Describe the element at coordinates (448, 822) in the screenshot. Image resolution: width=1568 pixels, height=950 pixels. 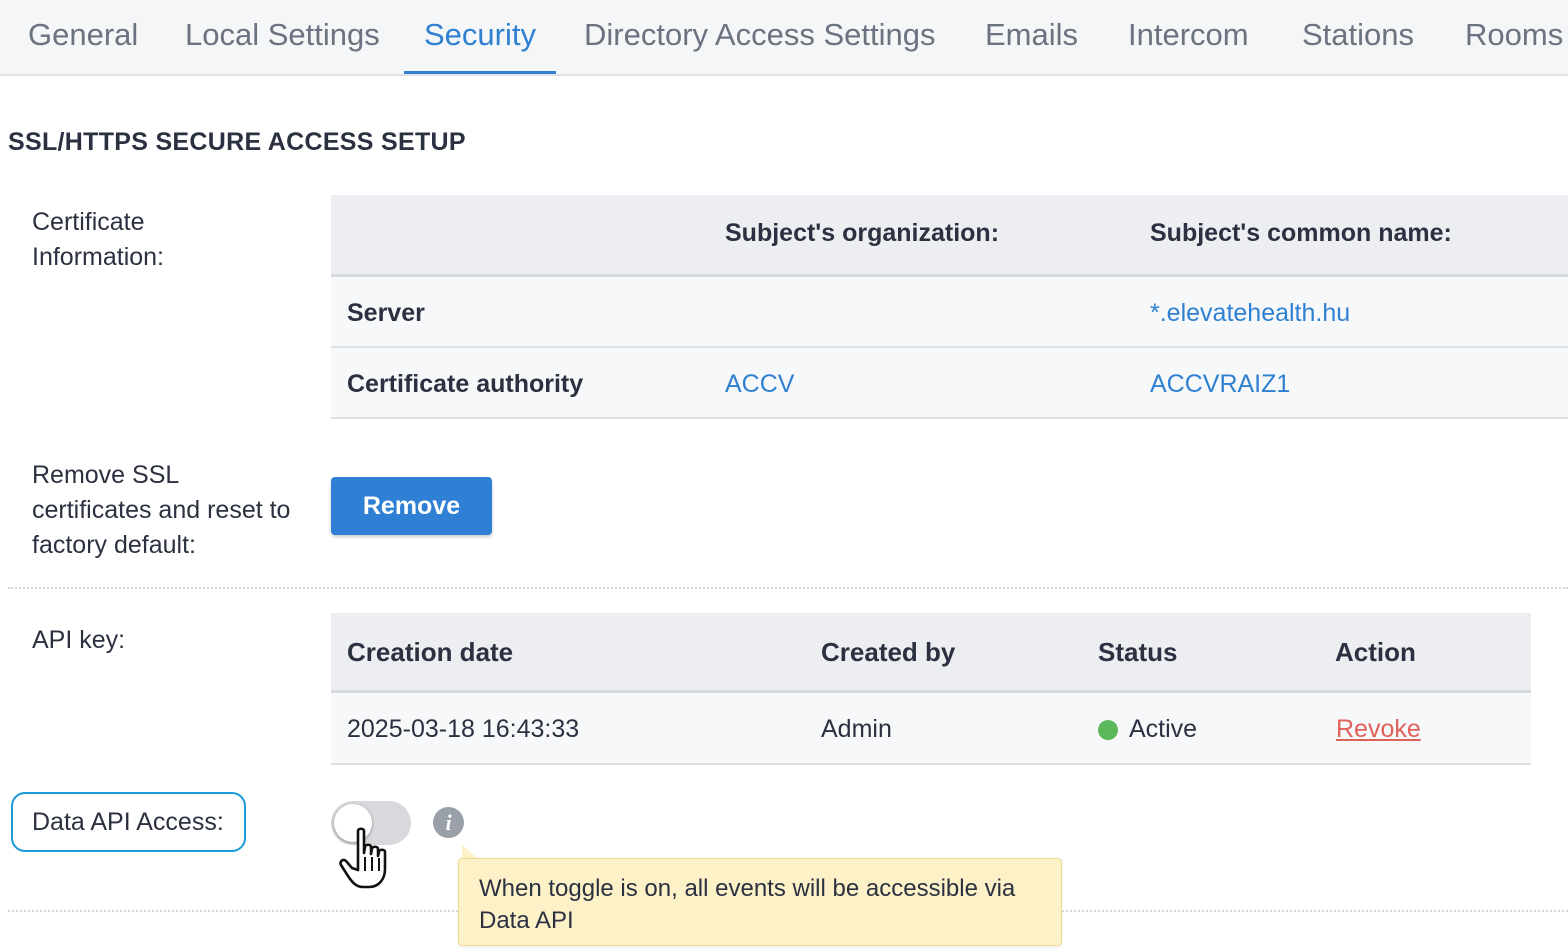
I see `info-icon: i` at that location.